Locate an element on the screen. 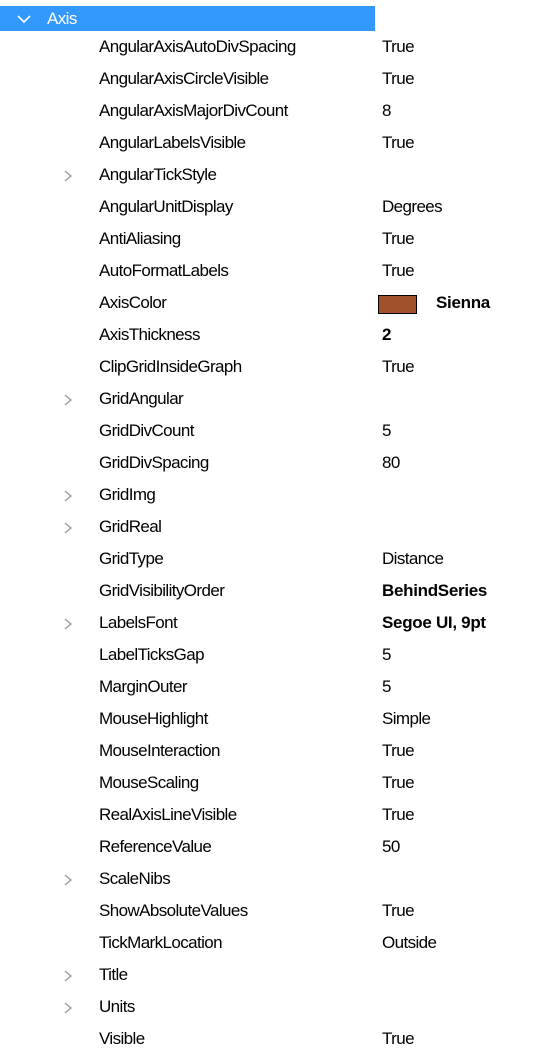 The width and height of the screenshot is (542, 1061). property-name: MouseScaling is located at coordinates (149, 782).